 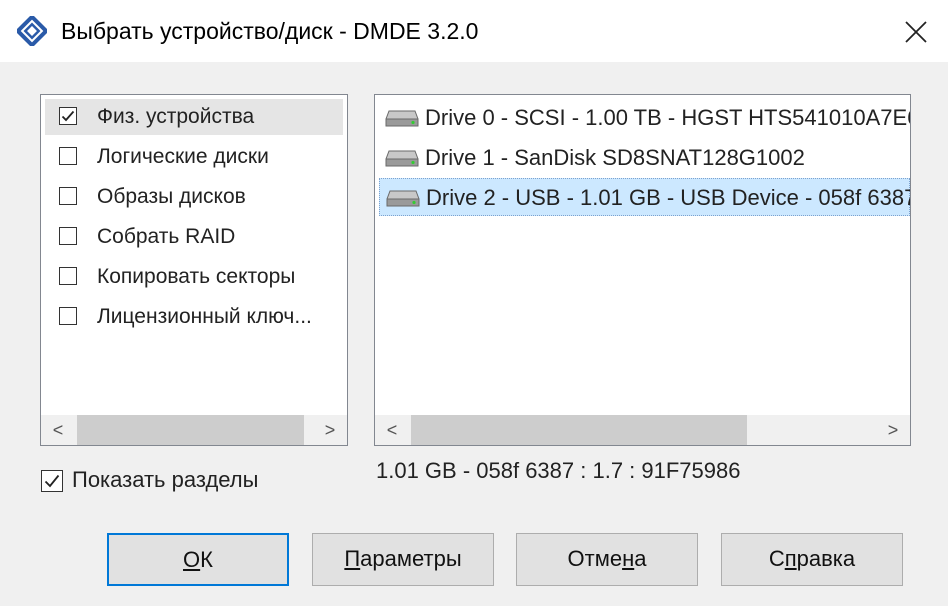 I want to click on list-item-label: Логические диски, so click(x=183, y=156).